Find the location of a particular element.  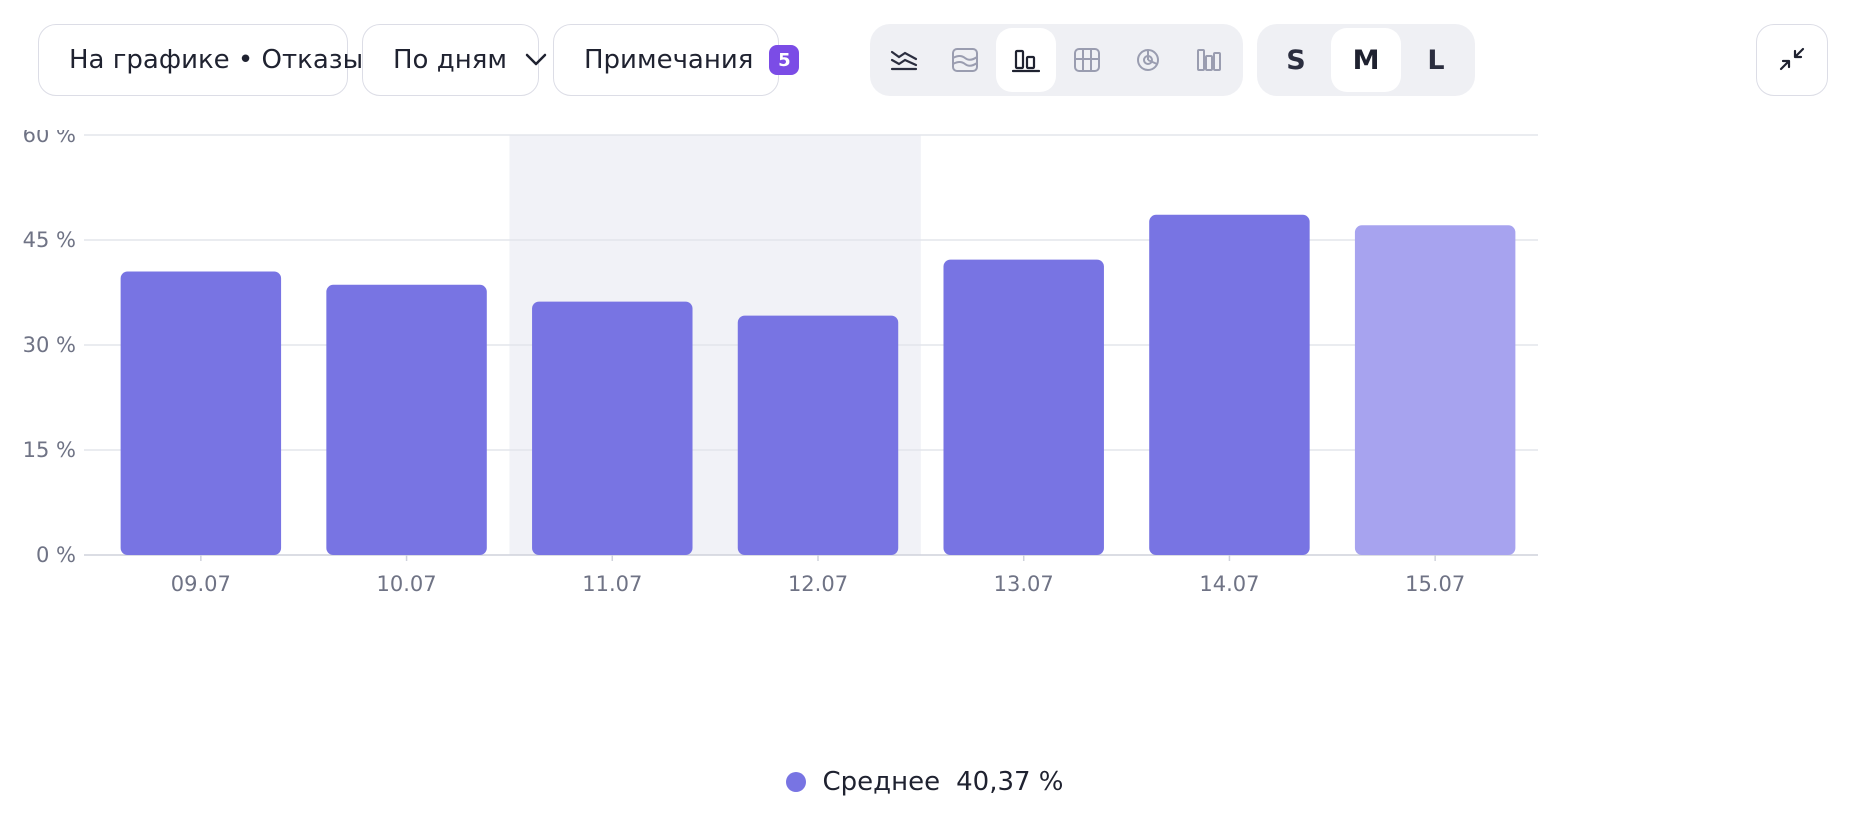

chart-type-table is located at coordinates (1086, 60).